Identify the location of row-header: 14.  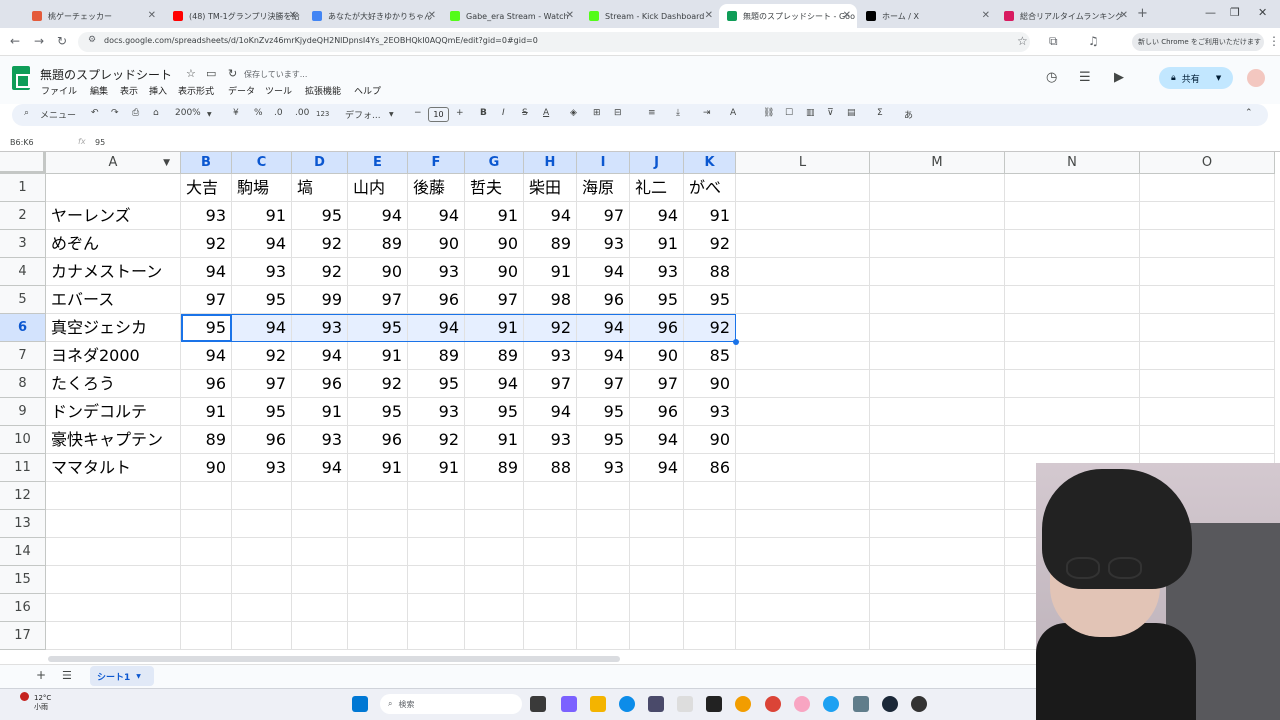
(23, 552).